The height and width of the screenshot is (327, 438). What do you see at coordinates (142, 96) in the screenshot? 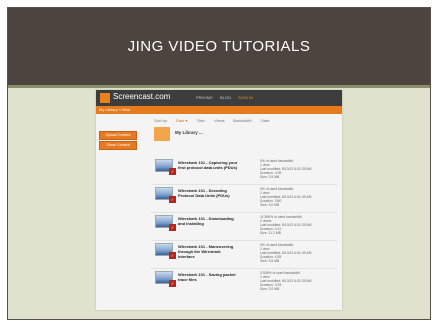
I see `site-logo: Screencast.com` at bounding box center [142, 96].